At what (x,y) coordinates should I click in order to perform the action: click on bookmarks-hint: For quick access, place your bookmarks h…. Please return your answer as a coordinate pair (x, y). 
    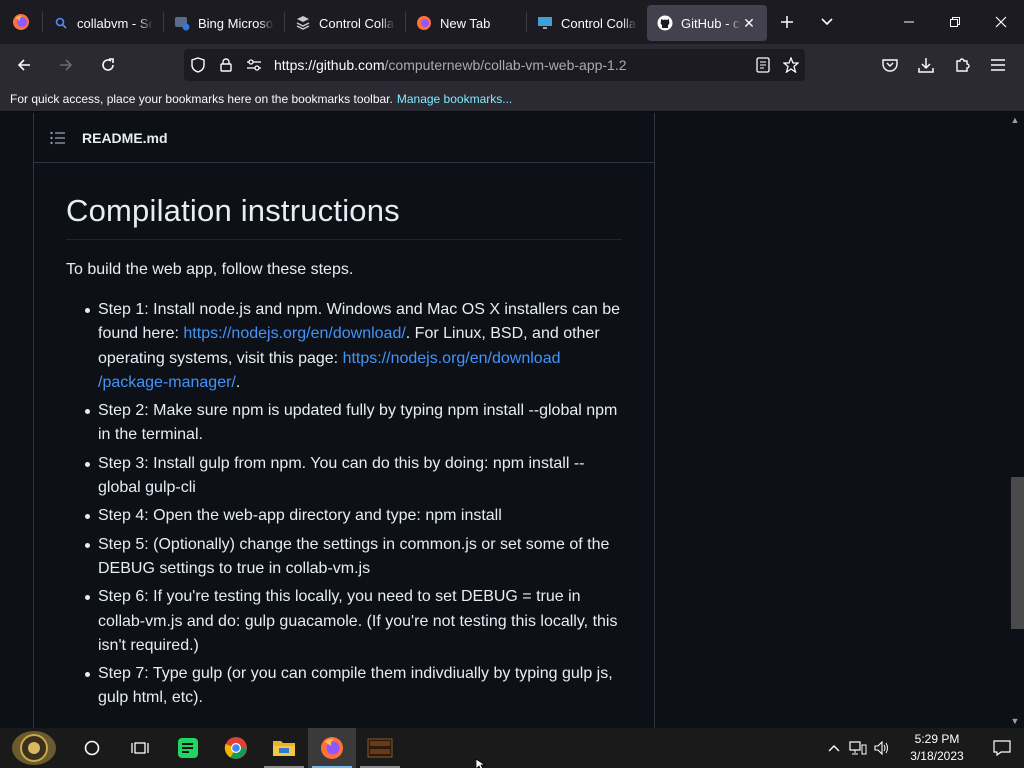
    Looking at the image, I should click on (201, 98).